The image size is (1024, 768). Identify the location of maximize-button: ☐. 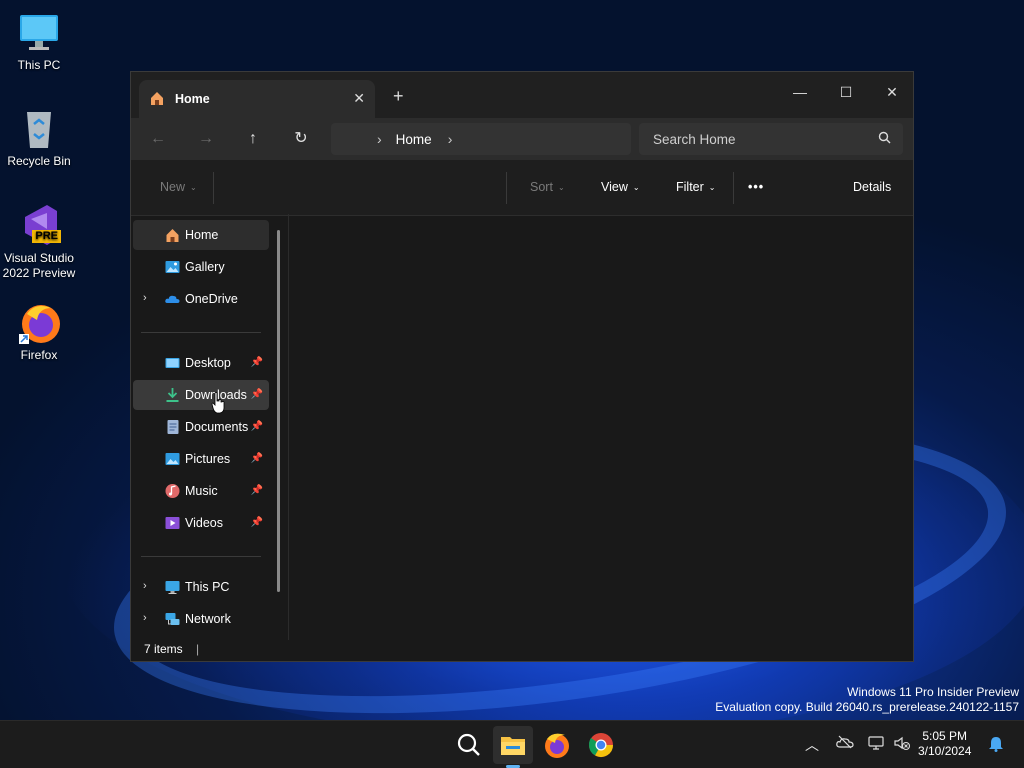
(846, 92).